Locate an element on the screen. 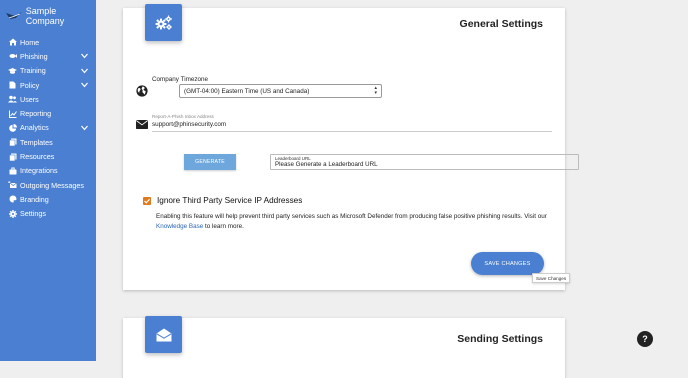 The image size is (688, 378). sidebar-item-label: Analytics is located at coordinates (34, 128).